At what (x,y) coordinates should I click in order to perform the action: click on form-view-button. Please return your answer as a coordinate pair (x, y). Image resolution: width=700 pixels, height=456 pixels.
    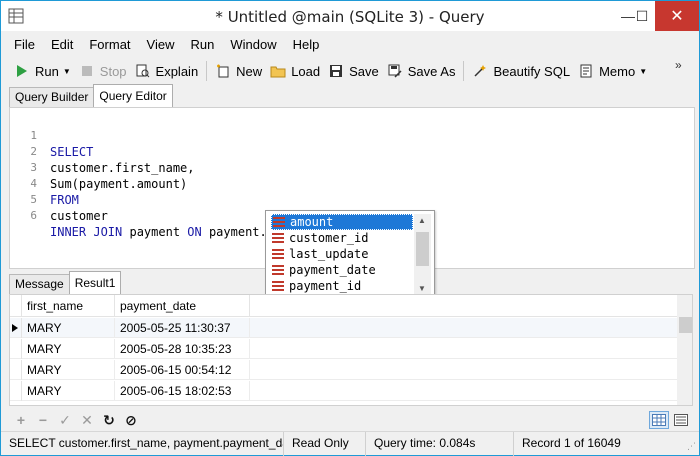
    Looking at the image, I should click on (681, 420).